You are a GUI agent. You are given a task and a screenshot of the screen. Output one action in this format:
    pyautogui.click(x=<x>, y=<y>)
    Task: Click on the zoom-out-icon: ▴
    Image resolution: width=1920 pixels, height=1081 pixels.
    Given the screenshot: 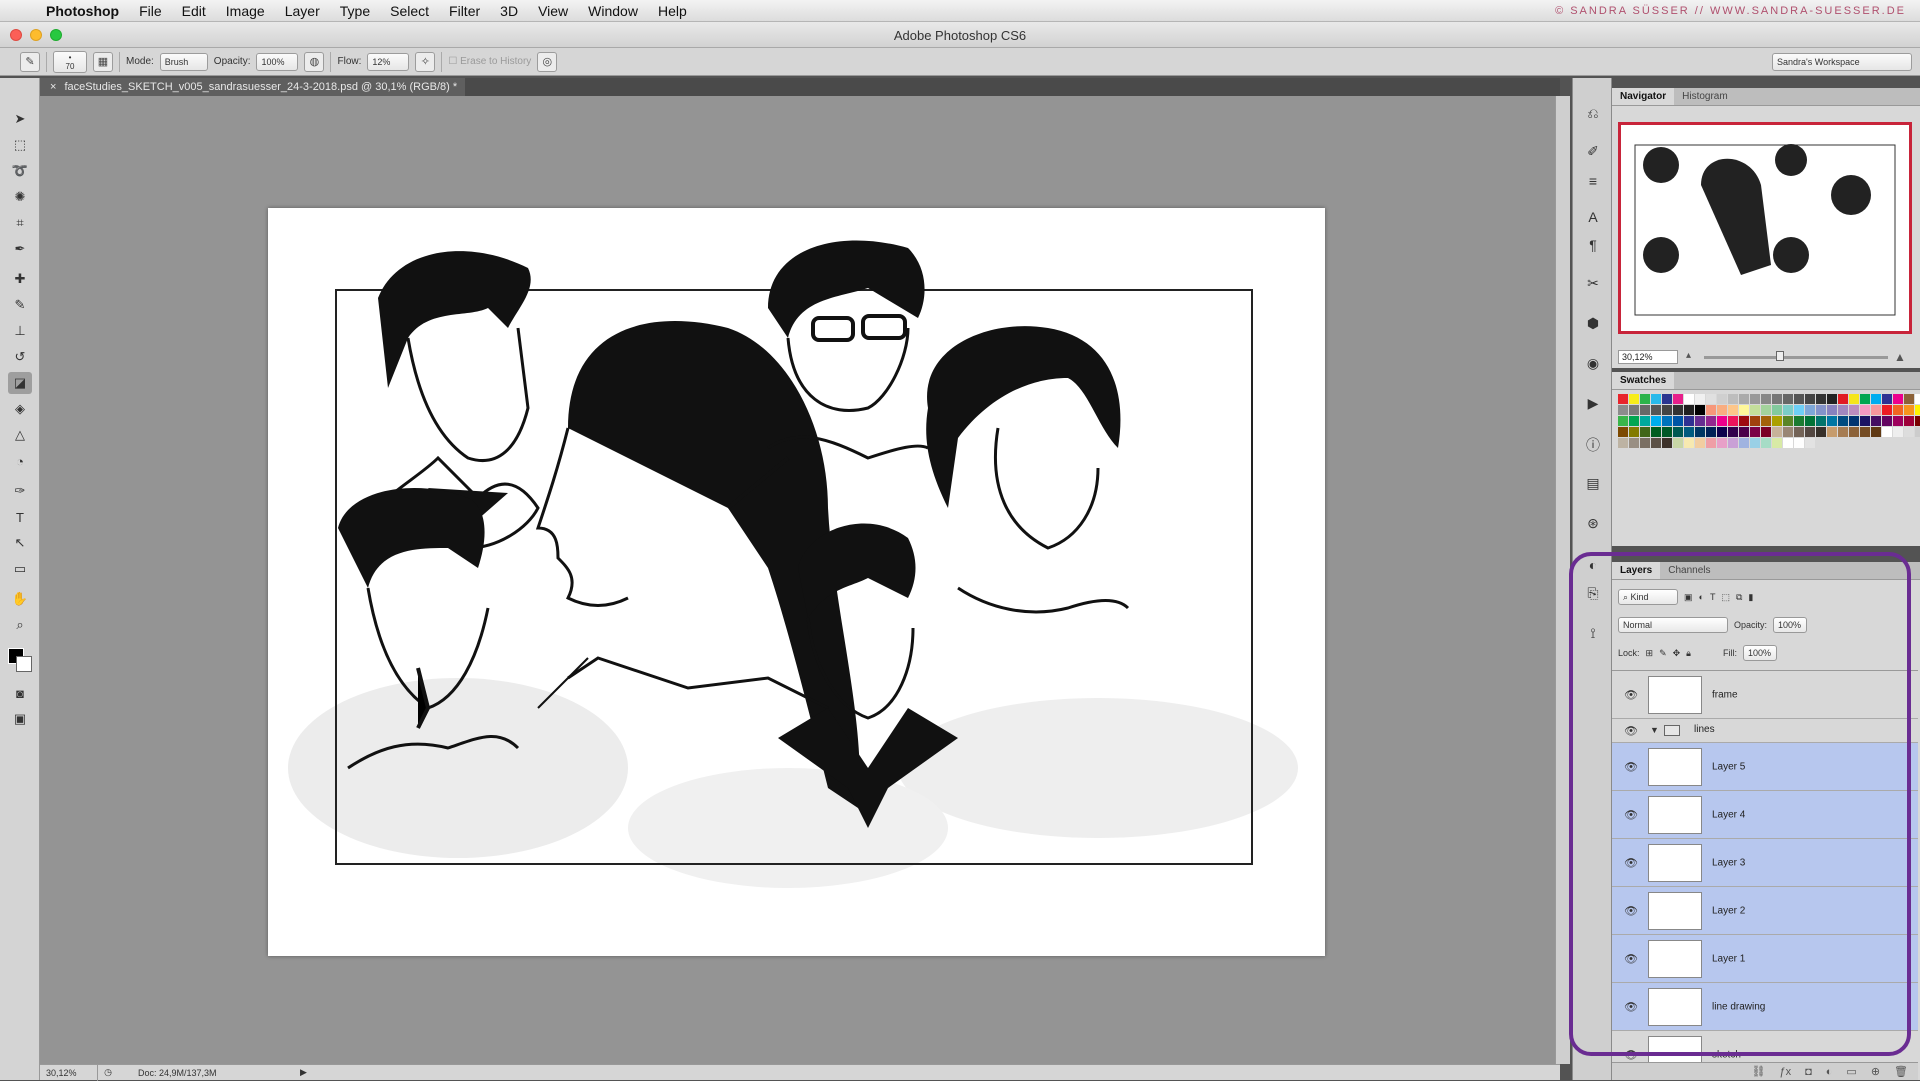 What is the action you would take?
    pyautogui.click(x=1688, y=355)
    